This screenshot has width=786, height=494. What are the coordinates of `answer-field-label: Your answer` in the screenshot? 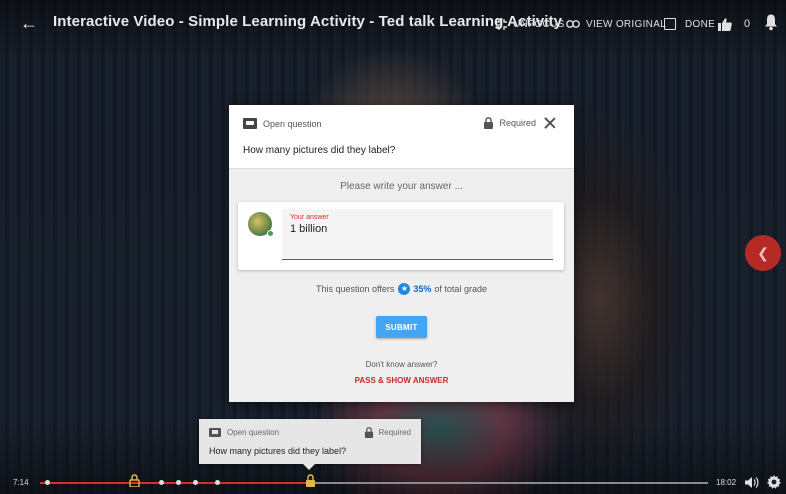 It's located at (309, 217).